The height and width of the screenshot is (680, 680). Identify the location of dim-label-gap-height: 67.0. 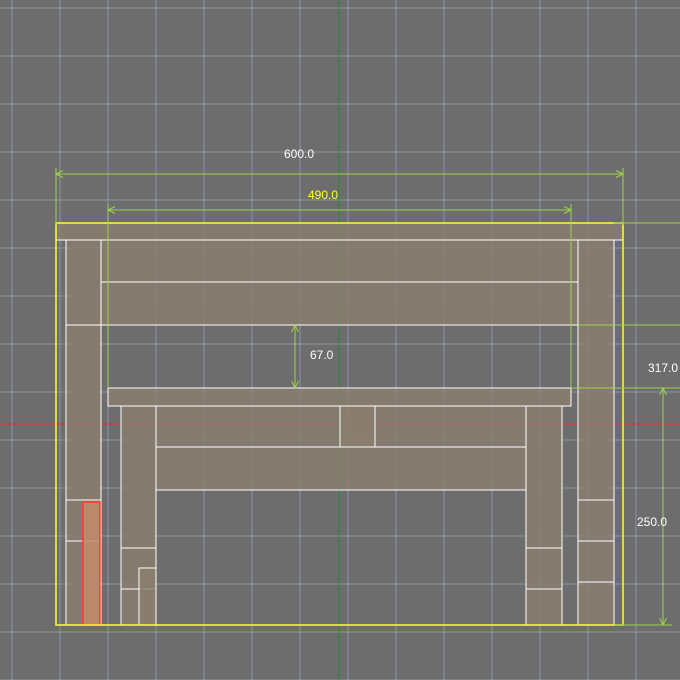
(322, 355).